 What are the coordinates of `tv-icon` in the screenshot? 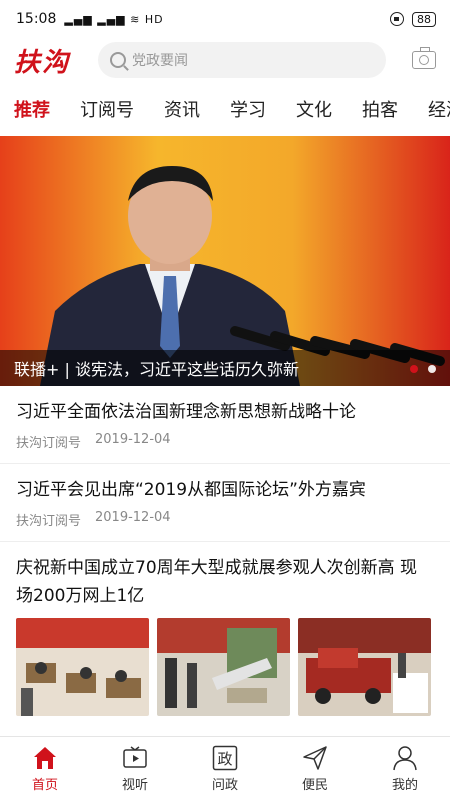 It's located at (135, 756).